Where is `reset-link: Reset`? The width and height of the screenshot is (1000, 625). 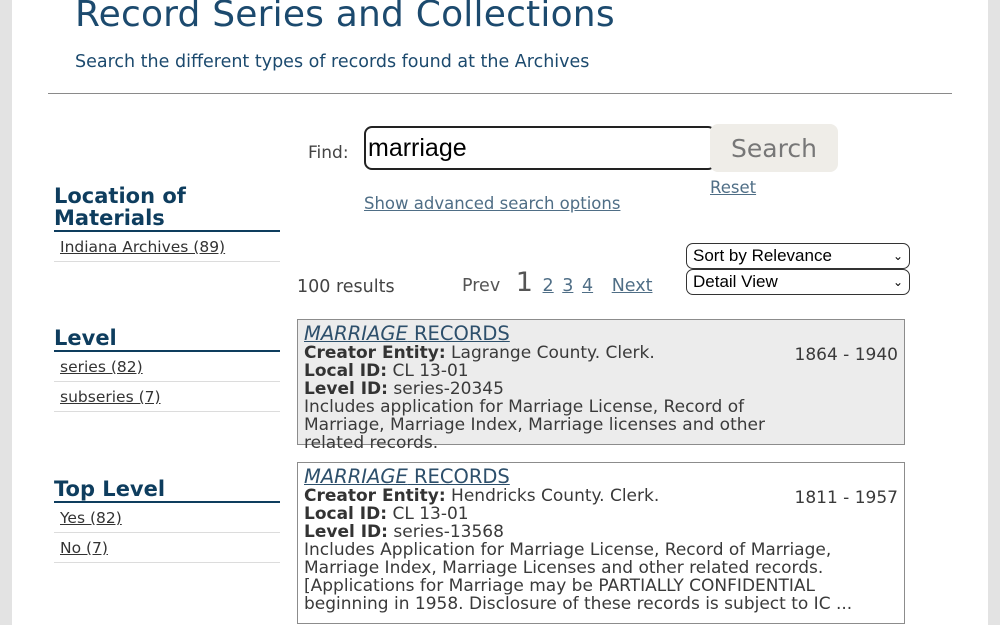
reset-link: Reset is located at coordinates (733, 187).